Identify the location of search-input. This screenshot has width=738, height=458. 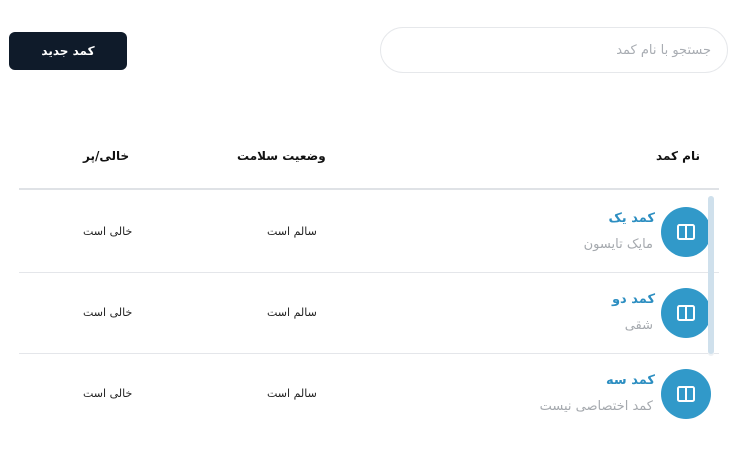
(554, 50).